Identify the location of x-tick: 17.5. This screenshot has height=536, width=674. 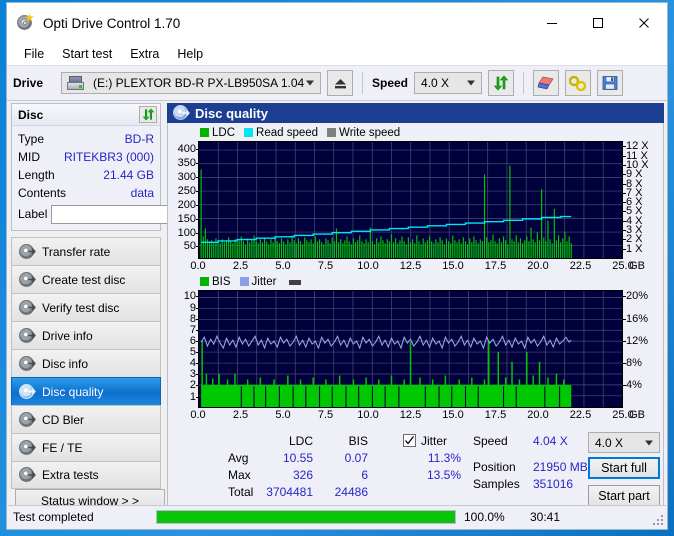
(495, 415).